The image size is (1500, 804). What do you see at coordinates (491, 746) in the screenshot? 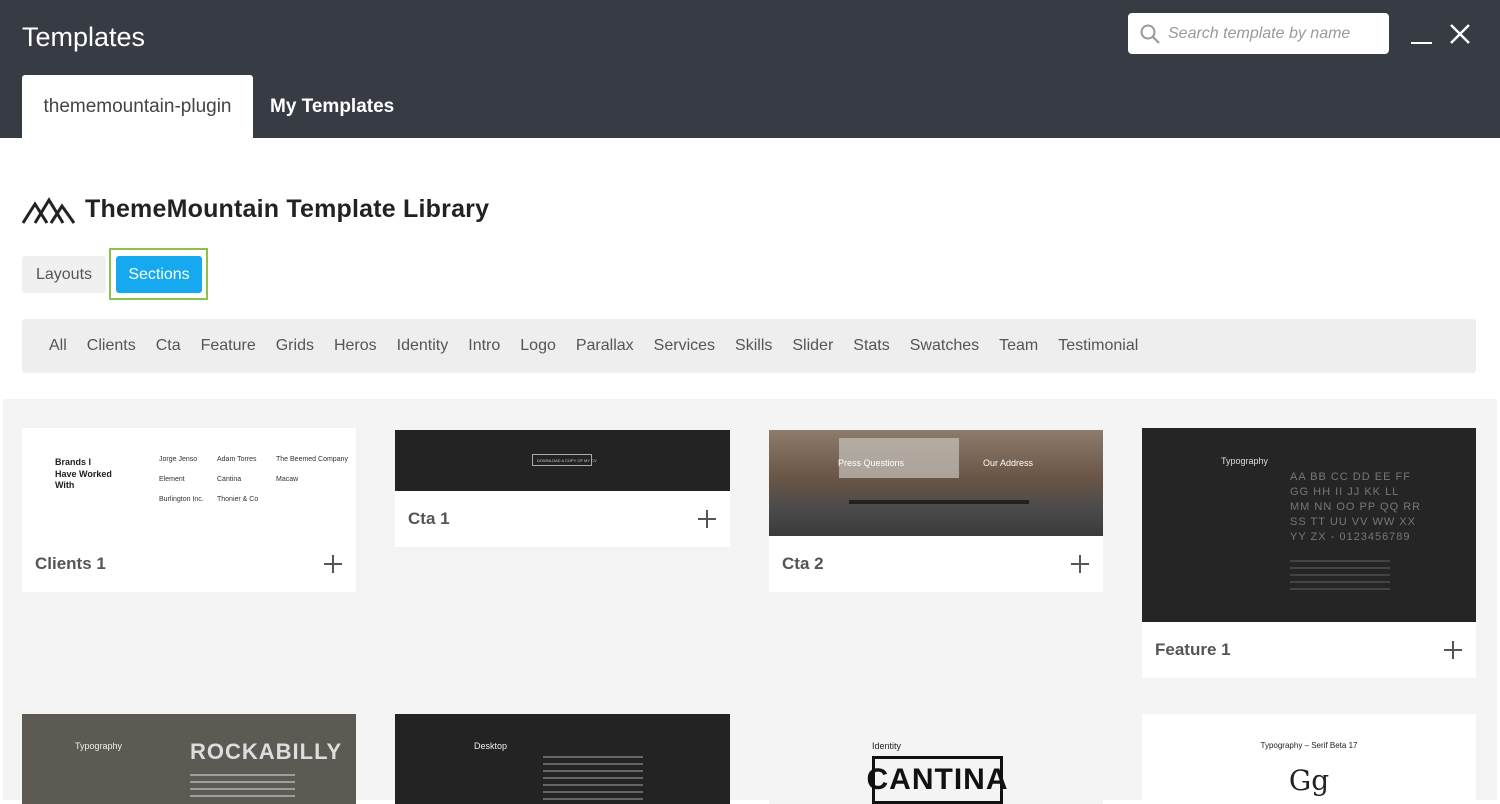
I see `thumb-heading: Desktop` at bounding box center [491, 746].